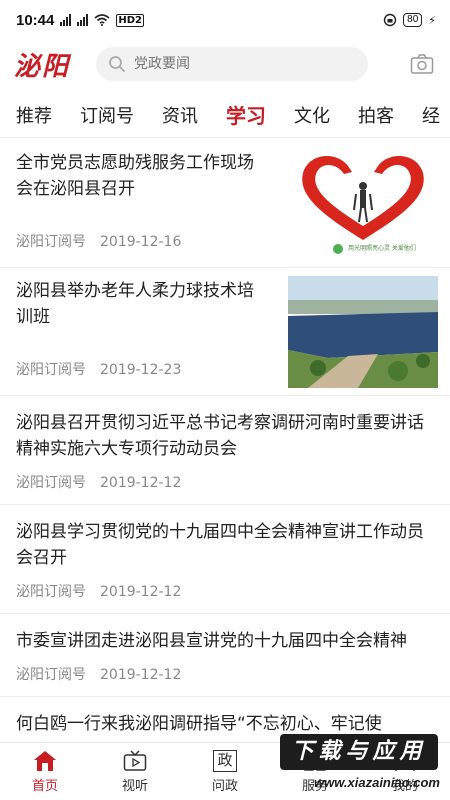 Image resolution: width=450 pixels, height=800 pixels. I want to click on nav-label: 问政, so click(224, 786).